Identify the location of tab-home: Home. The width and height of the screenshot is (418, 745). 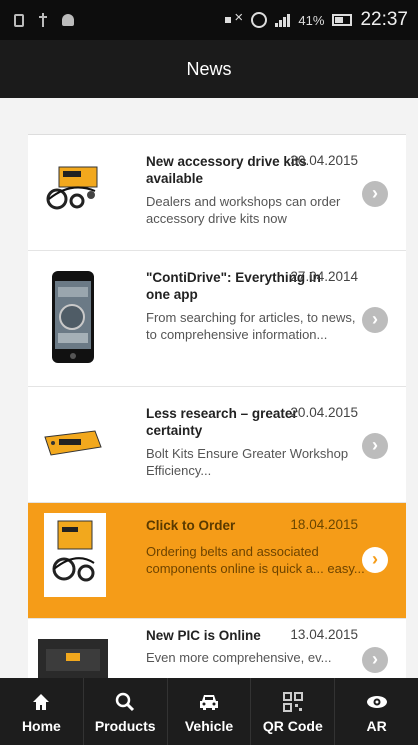
(42, 711).